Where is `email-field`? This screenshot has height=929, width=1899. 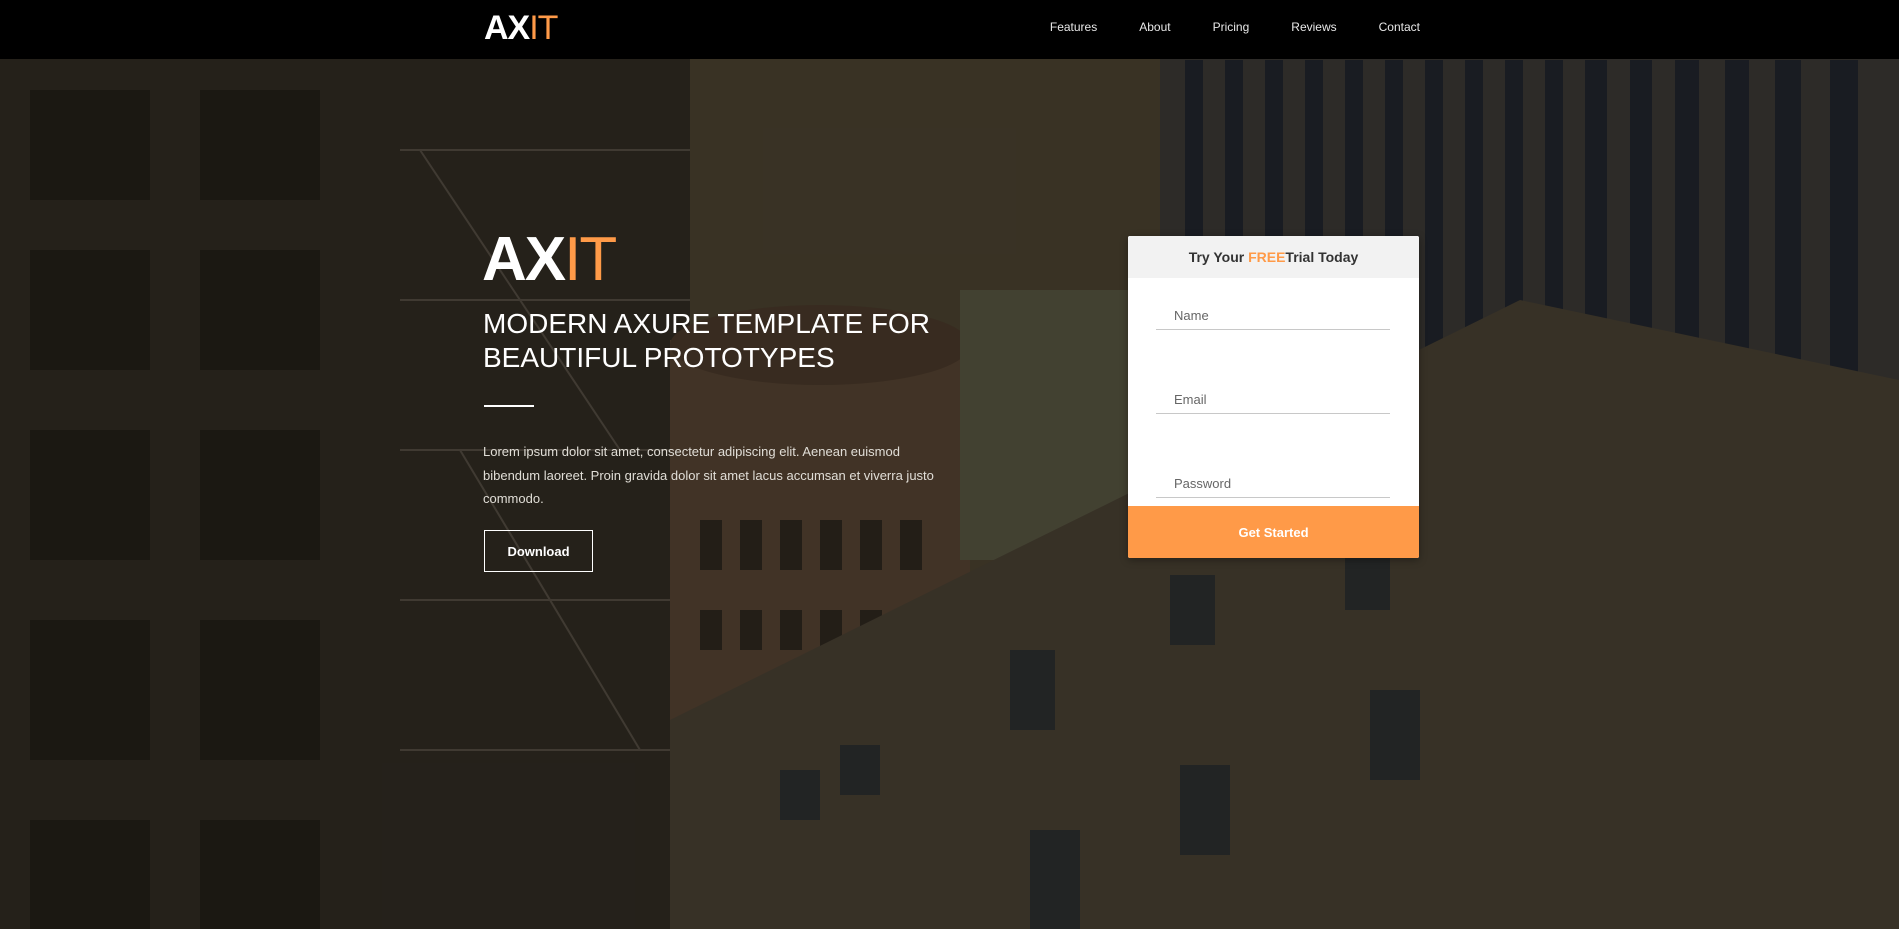 email-field is located at coordinates (1273, 400).